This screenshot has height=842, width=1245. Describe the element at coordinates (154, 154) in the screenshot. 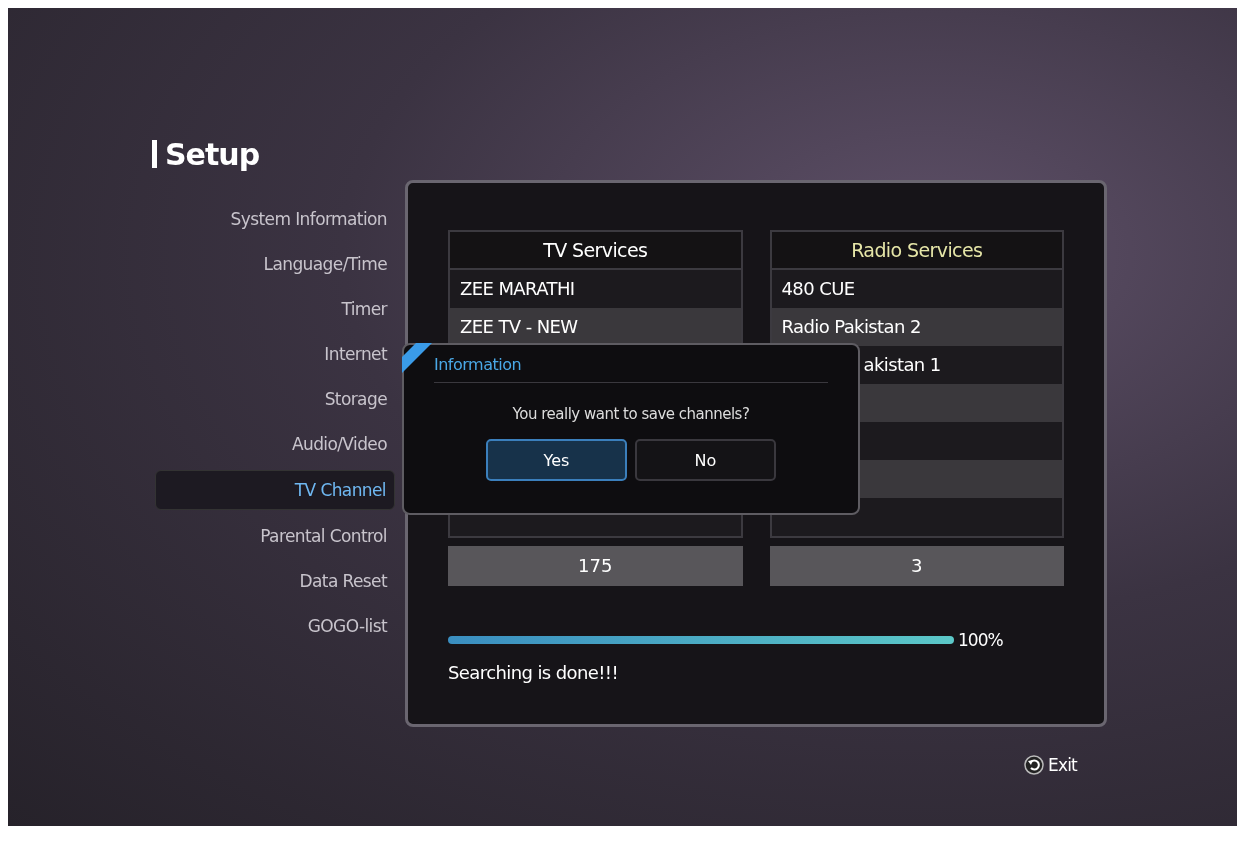

I see `title-bar-icon` at that location.